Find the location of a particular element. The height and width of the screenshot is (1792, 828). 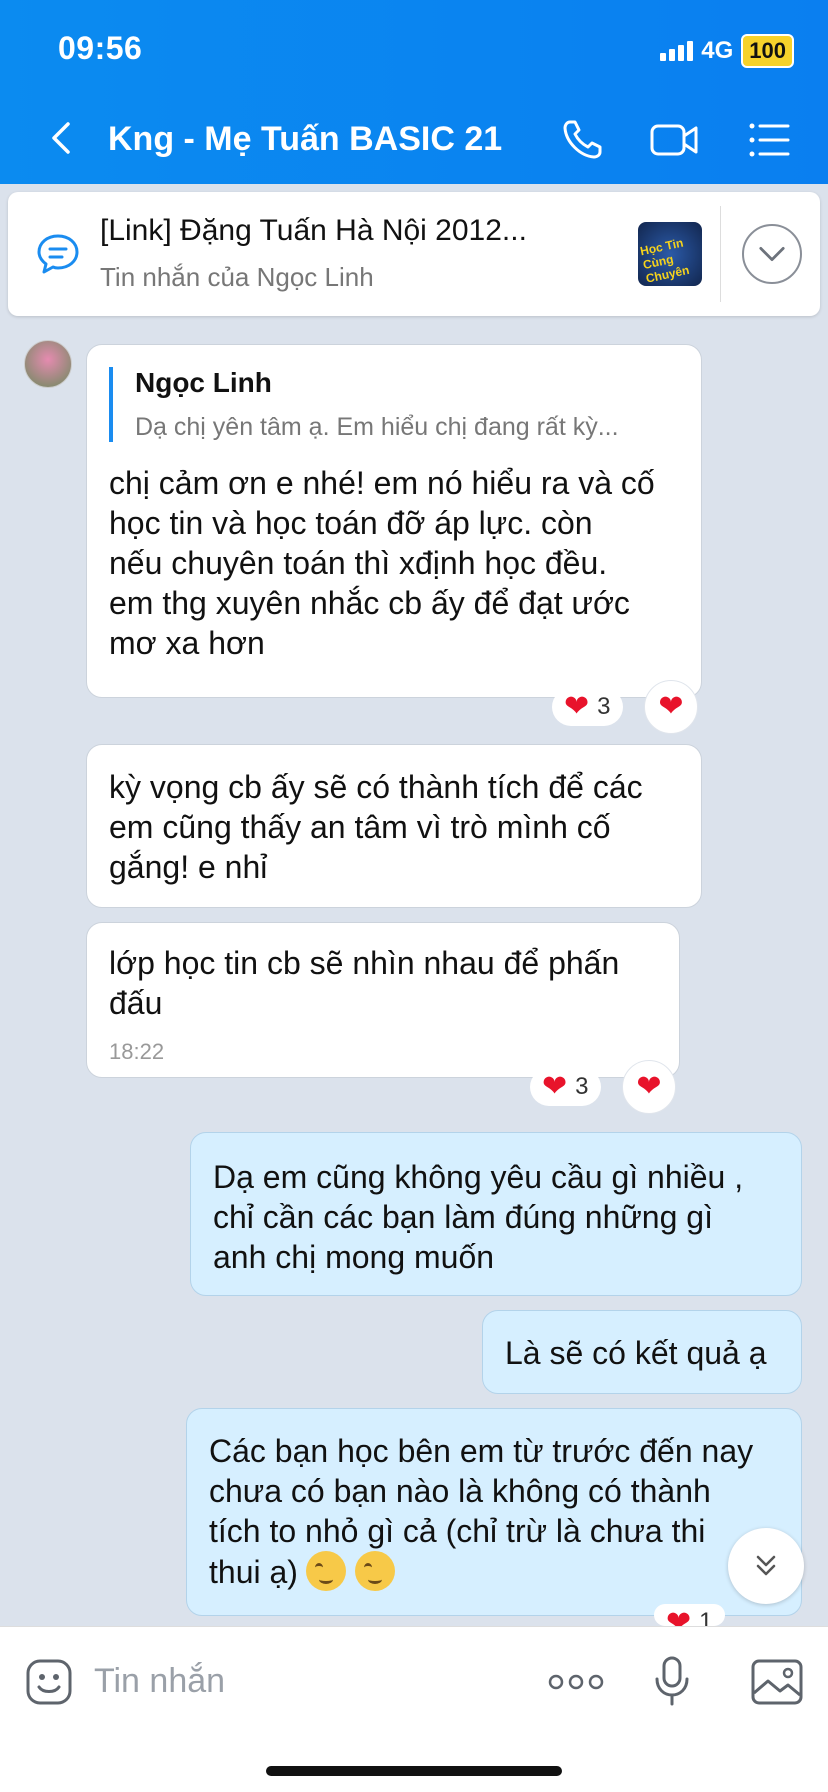

network-label: 4G is located at coordinates (717, 50).